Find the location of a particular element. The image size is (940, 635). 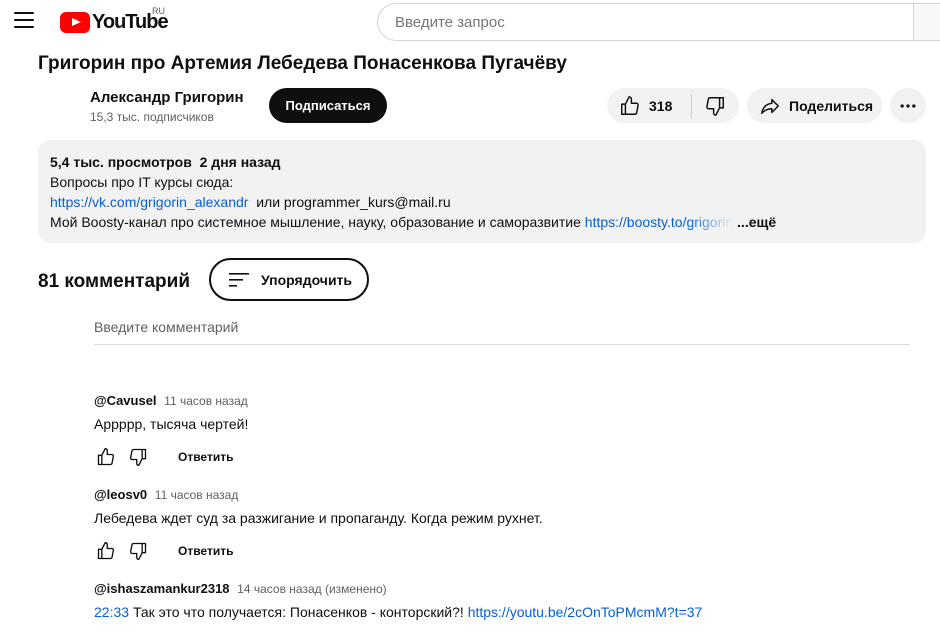

subscribe-button: Подписаться is located at coordinates (328, 105).